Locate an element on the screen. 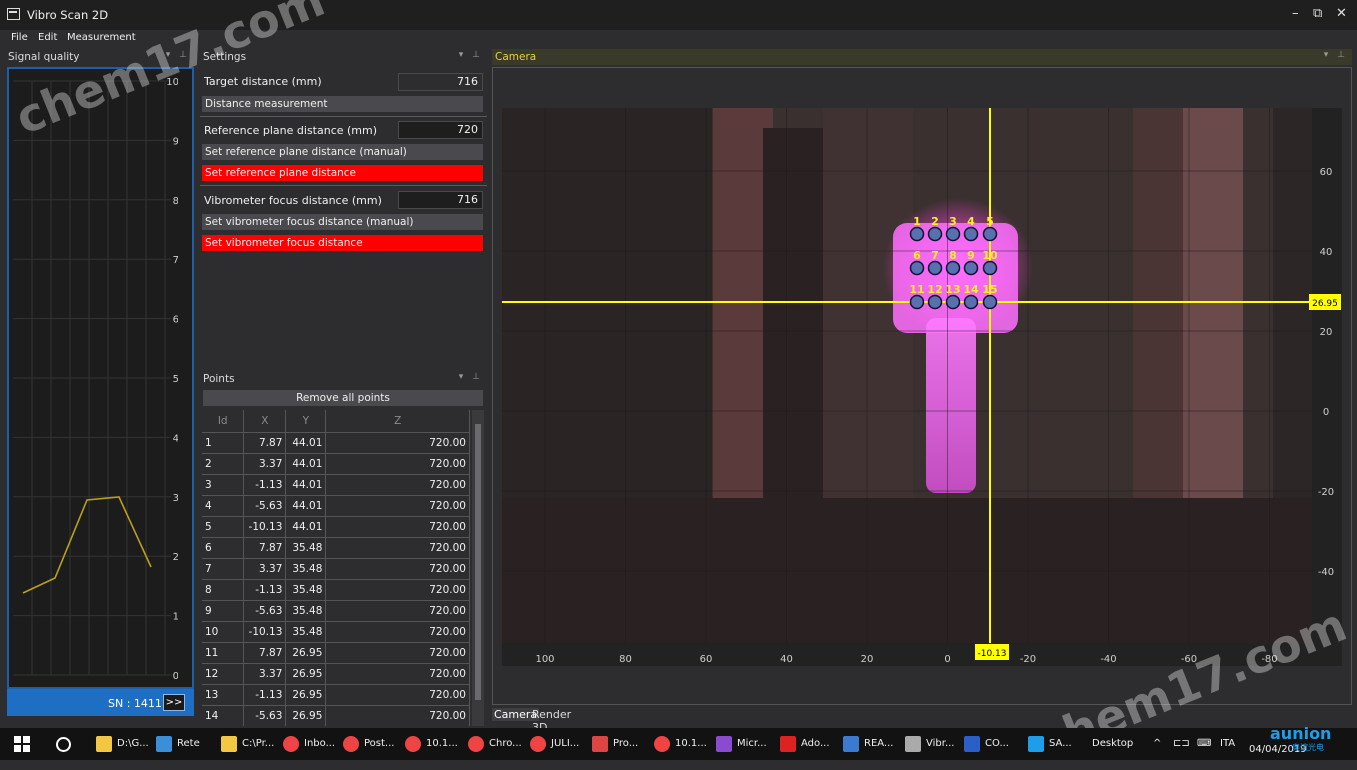  menu-measurement: Measurement is located at coordinates (101, 37).